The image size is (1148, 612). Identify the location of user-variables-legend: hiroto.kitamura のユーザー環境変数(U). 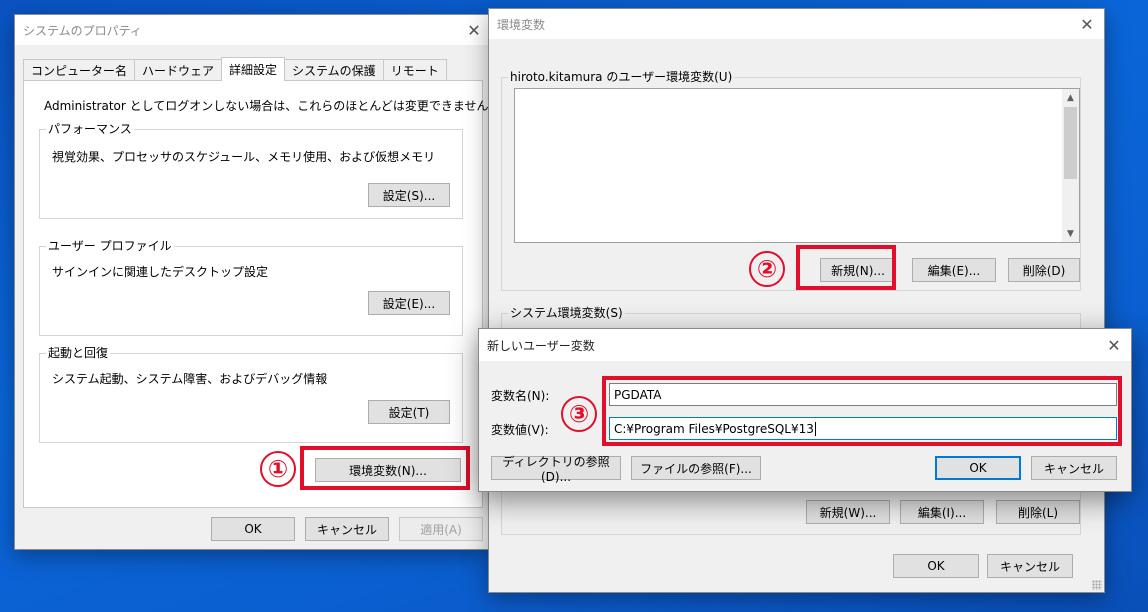
(621, 77).